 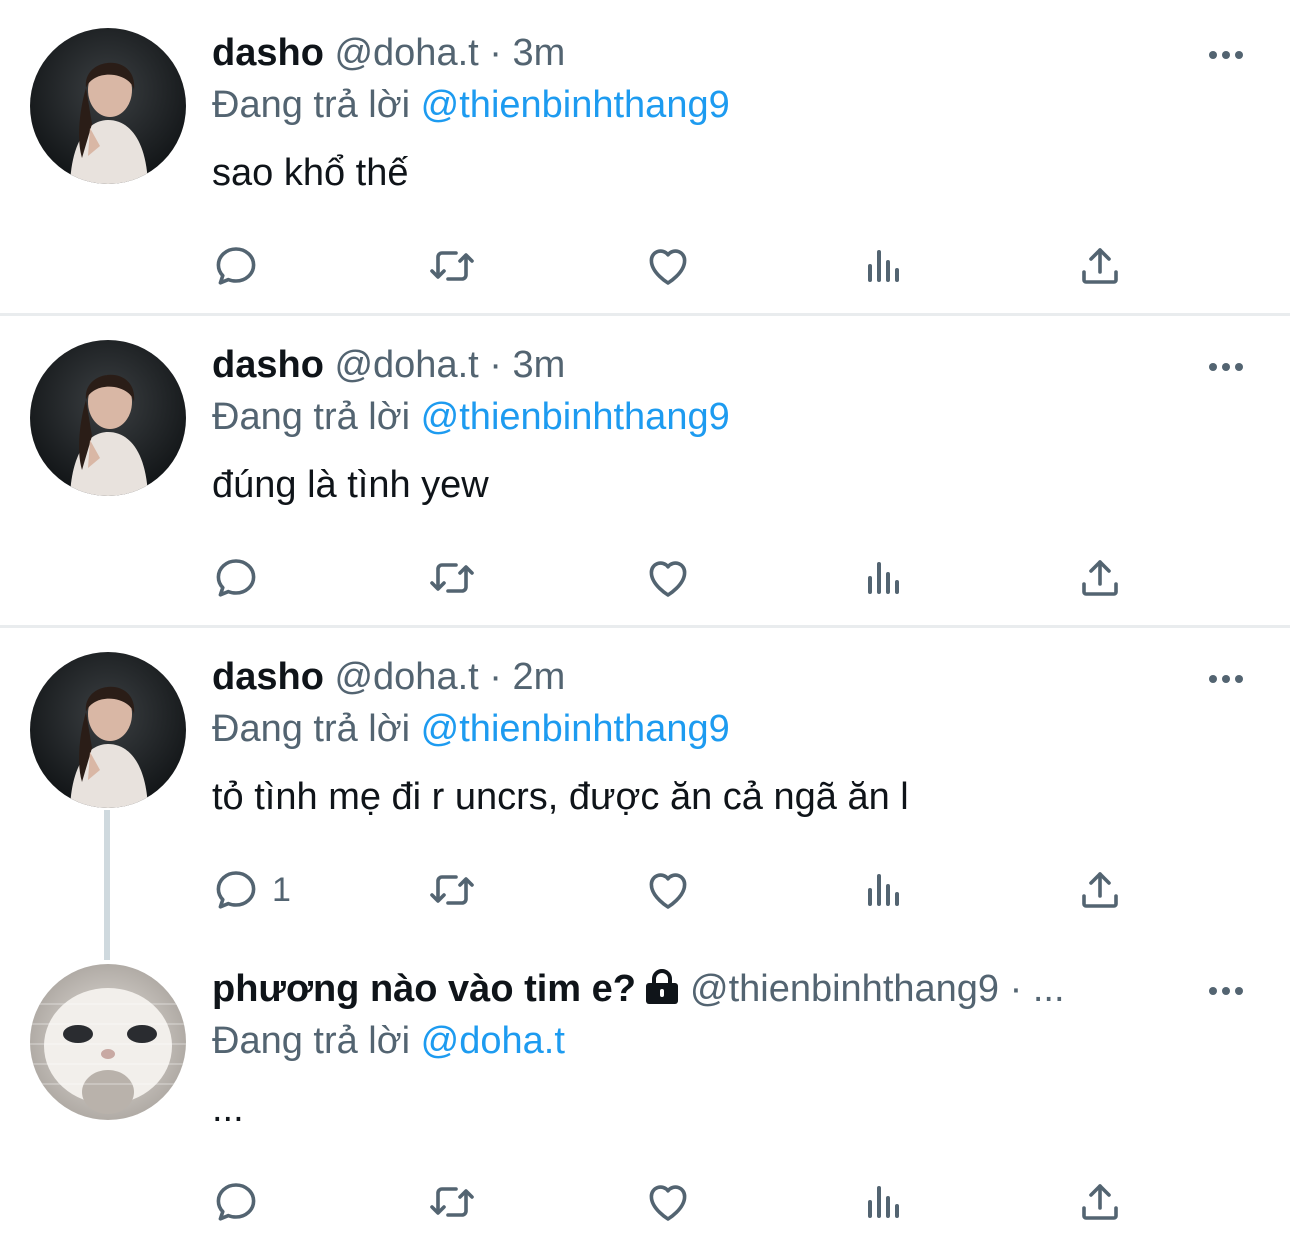 I want to click on lock-icon, so click(x=662, y=986).